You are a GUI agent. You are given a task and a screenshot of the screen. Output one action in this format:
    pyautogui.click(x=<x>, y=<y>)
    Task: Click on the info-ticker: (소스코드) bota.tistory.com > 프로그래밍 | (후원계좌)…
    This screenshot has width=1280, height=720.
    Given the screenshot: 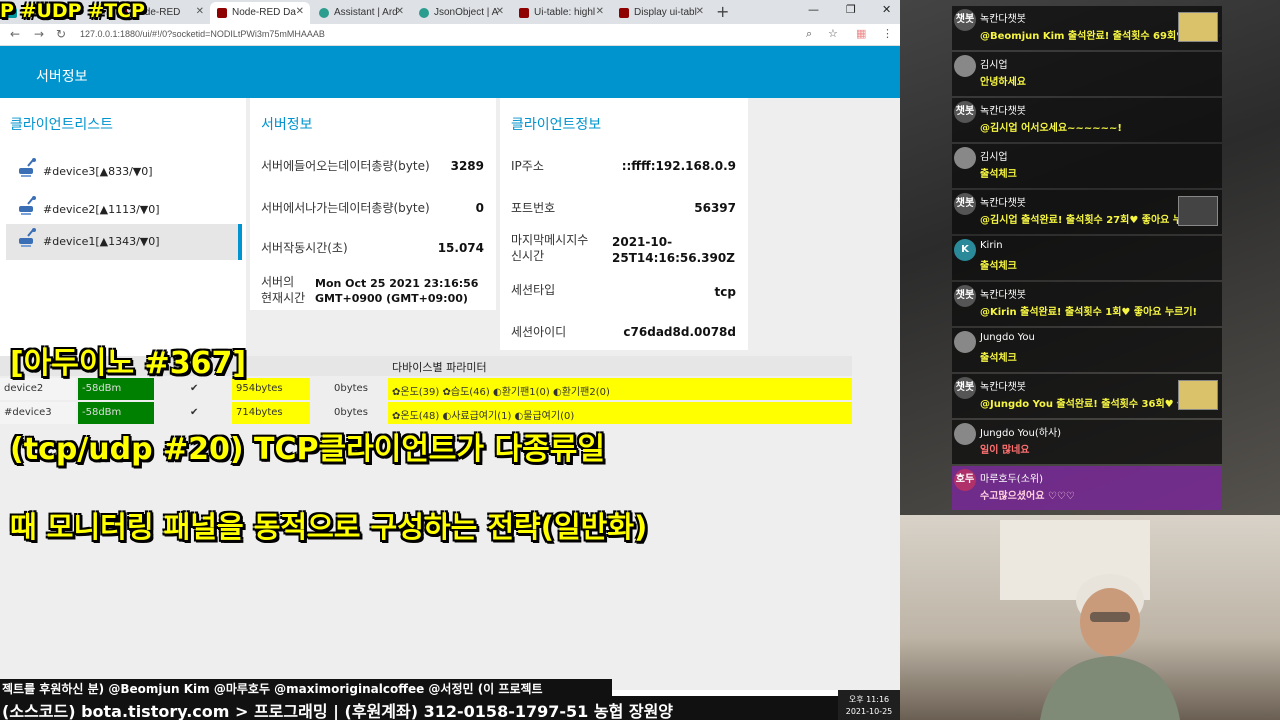 What is the action you would take?
    pyautogui.click(x=419, y=708)
    